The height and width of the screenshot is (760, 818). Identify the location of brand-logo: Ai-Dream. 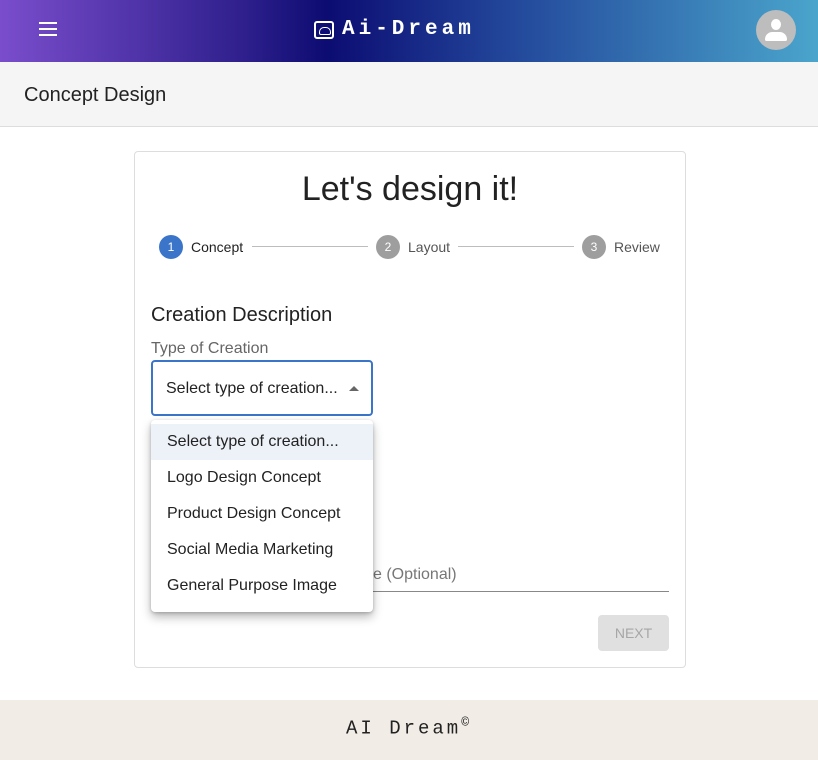
(394, 29).